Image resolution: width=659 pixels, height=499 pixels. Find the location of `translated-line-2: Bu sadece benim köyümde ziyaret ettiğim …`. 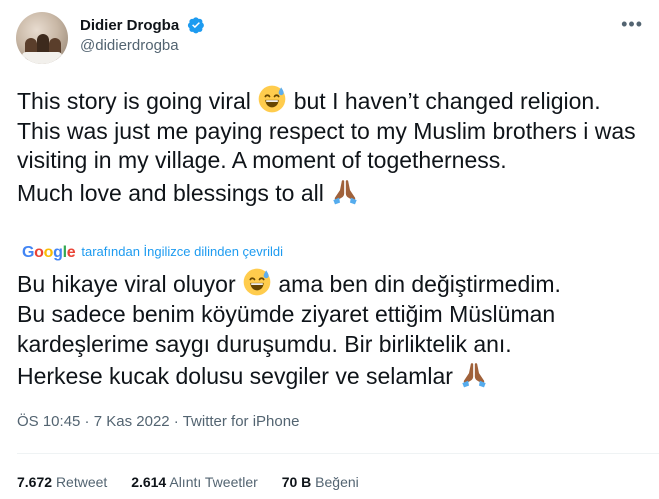

translated-line-2: Bu sadece benim köyümde ziyaret ettiğim … is located at coordinates (286, 329).